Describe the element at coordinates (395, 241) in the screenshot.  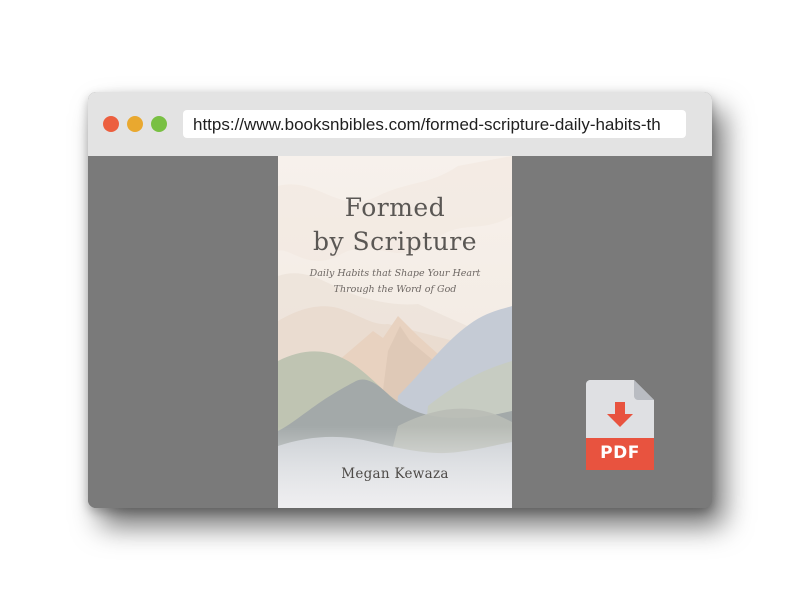
I see `book-title-line2: by Scripture` at that location.